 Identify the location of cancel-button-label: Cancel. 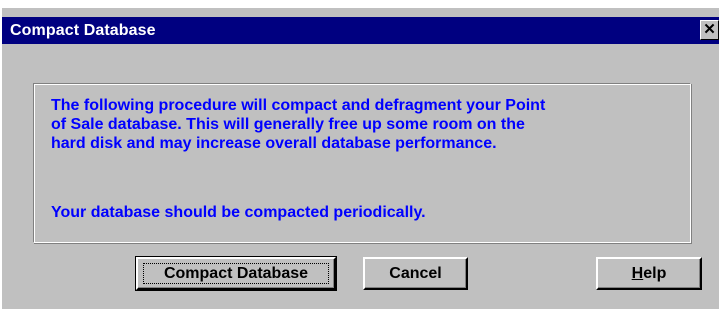
(415, 273).